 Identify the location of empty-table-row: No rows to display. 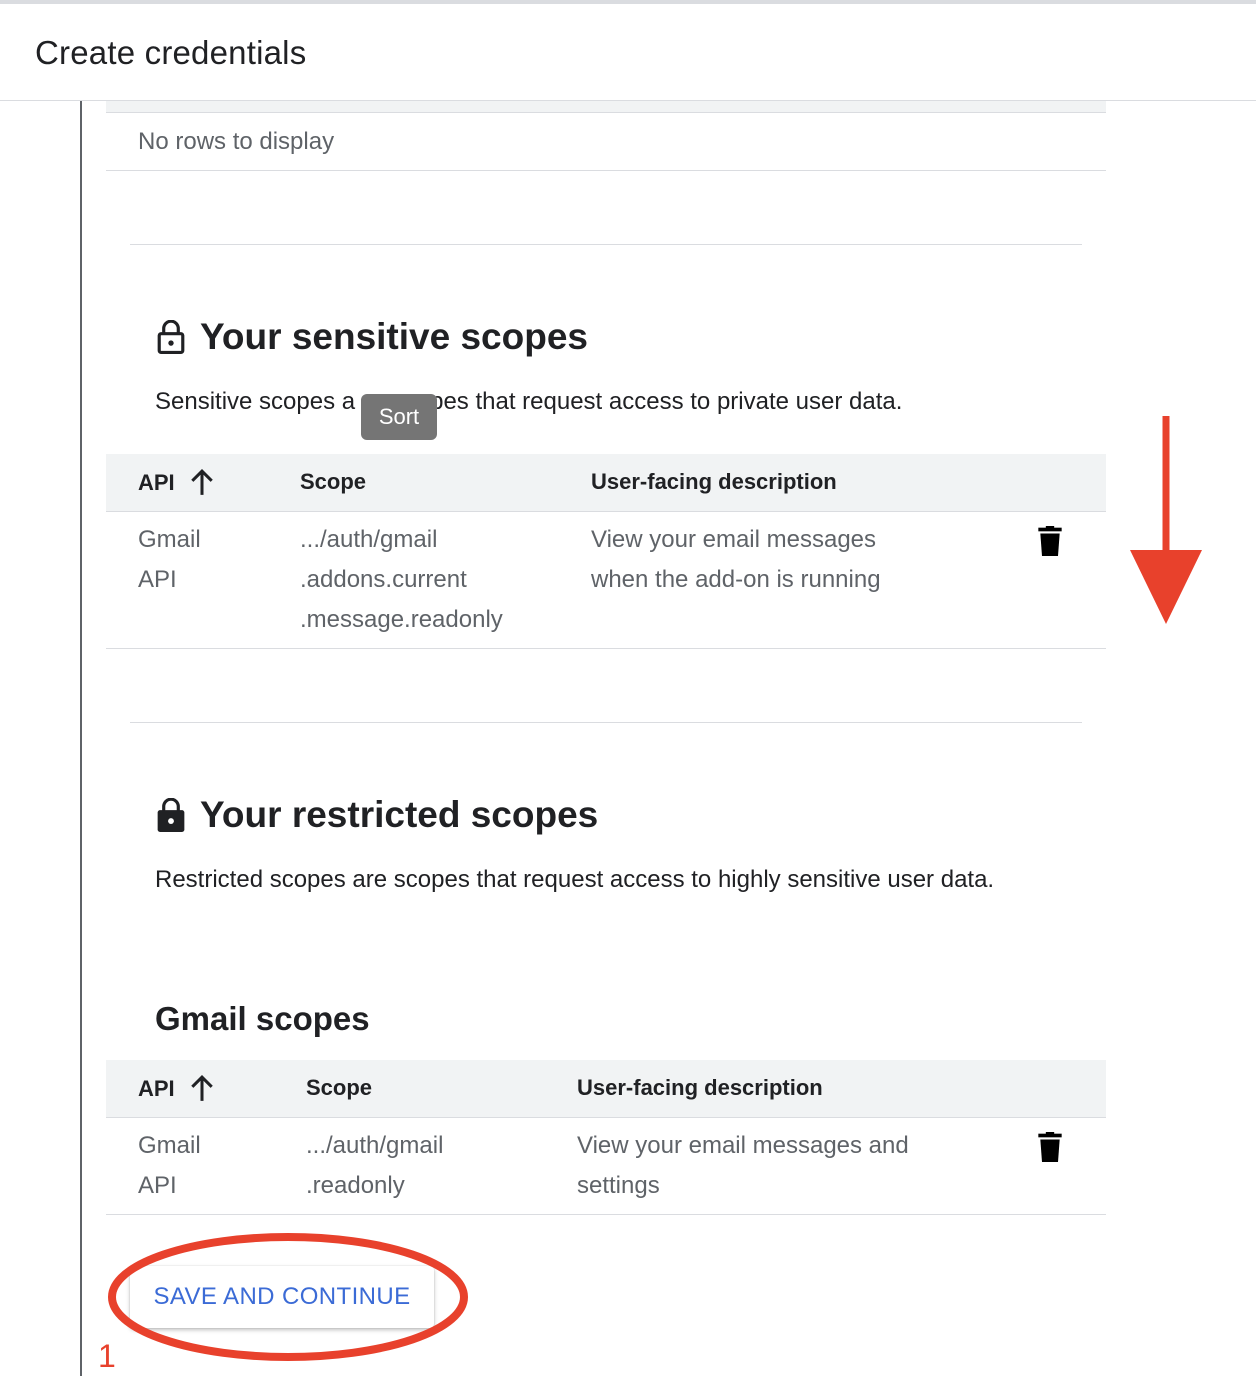
(606, 142).